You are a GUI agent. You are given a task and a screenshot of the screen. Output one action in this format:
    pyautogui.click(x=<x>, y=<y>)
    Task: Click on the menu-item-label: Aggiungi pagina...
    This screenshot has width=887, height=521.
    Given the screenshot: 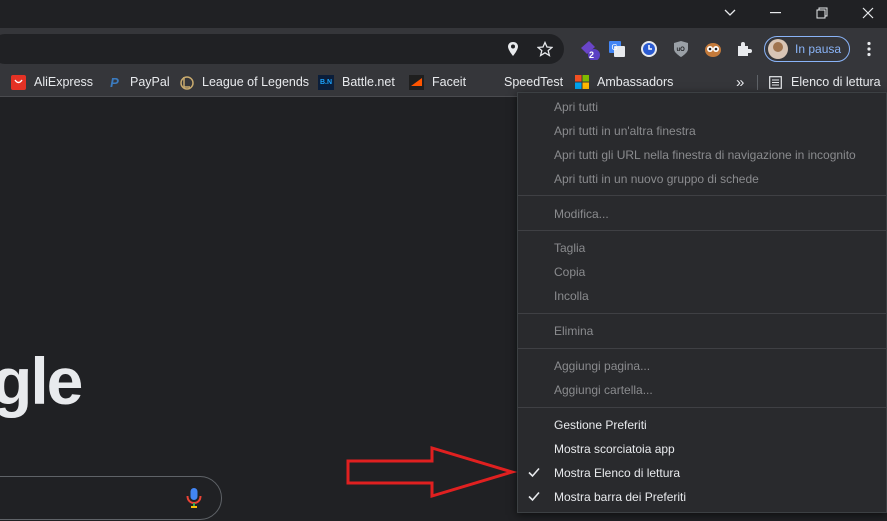 What is the action you would take?
    pyautogui.click(x=602, y=366)
    